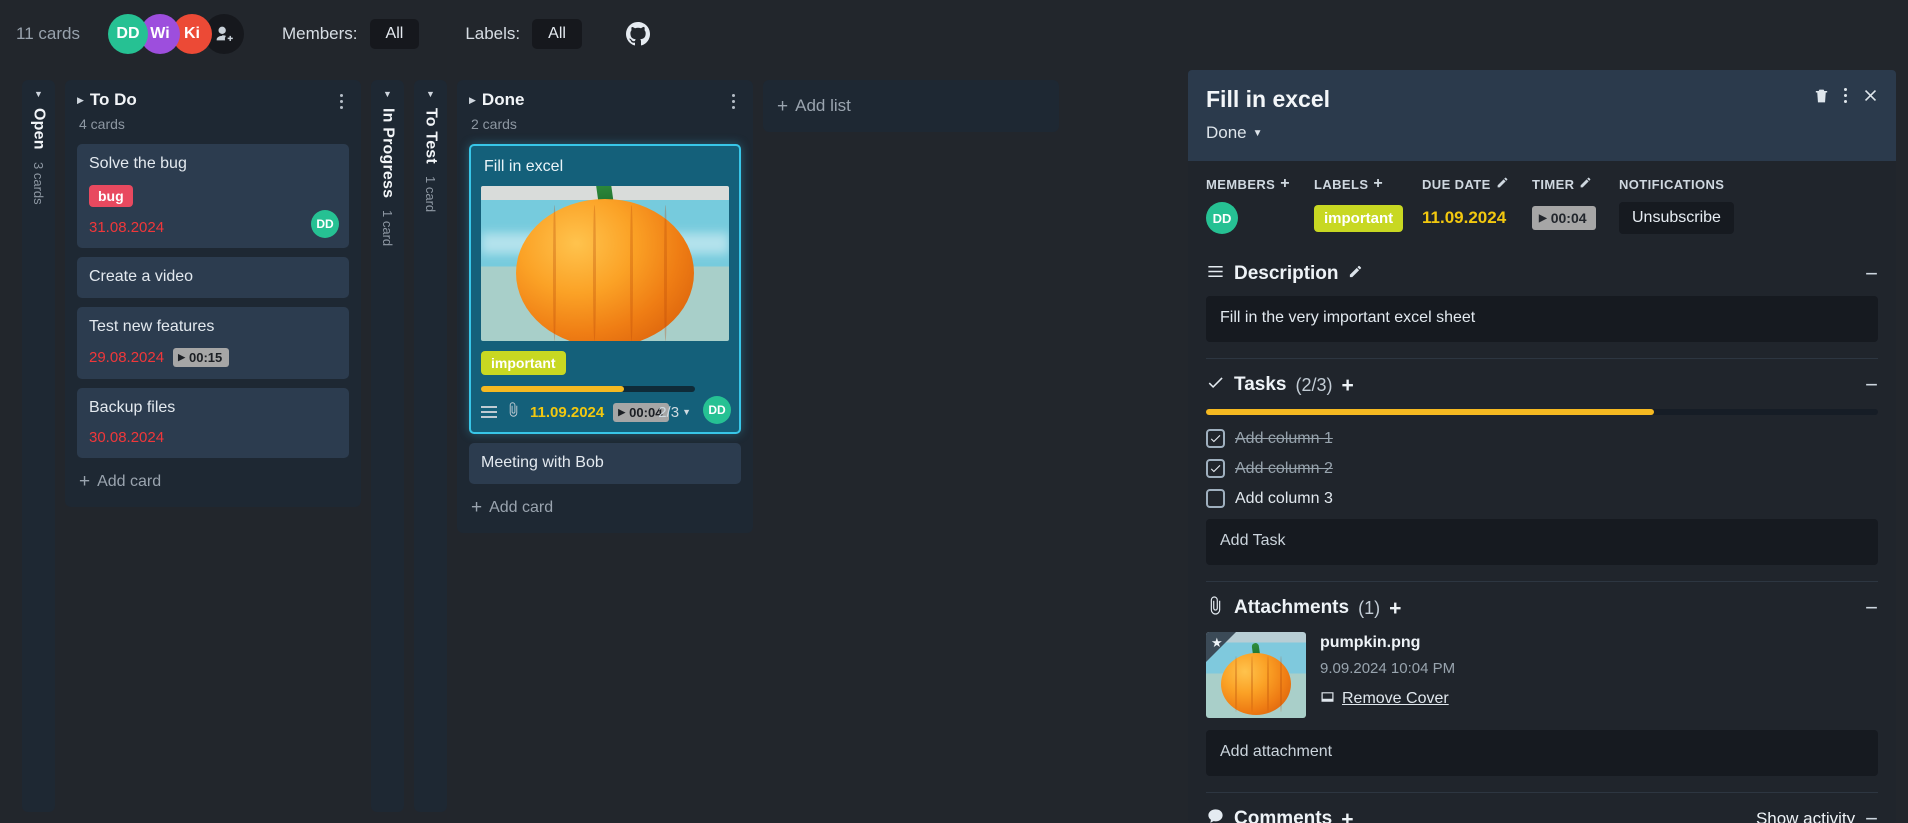 The image size is (1908, 823). I want to click on add-task-input: Add Task, so click(1542, 542).